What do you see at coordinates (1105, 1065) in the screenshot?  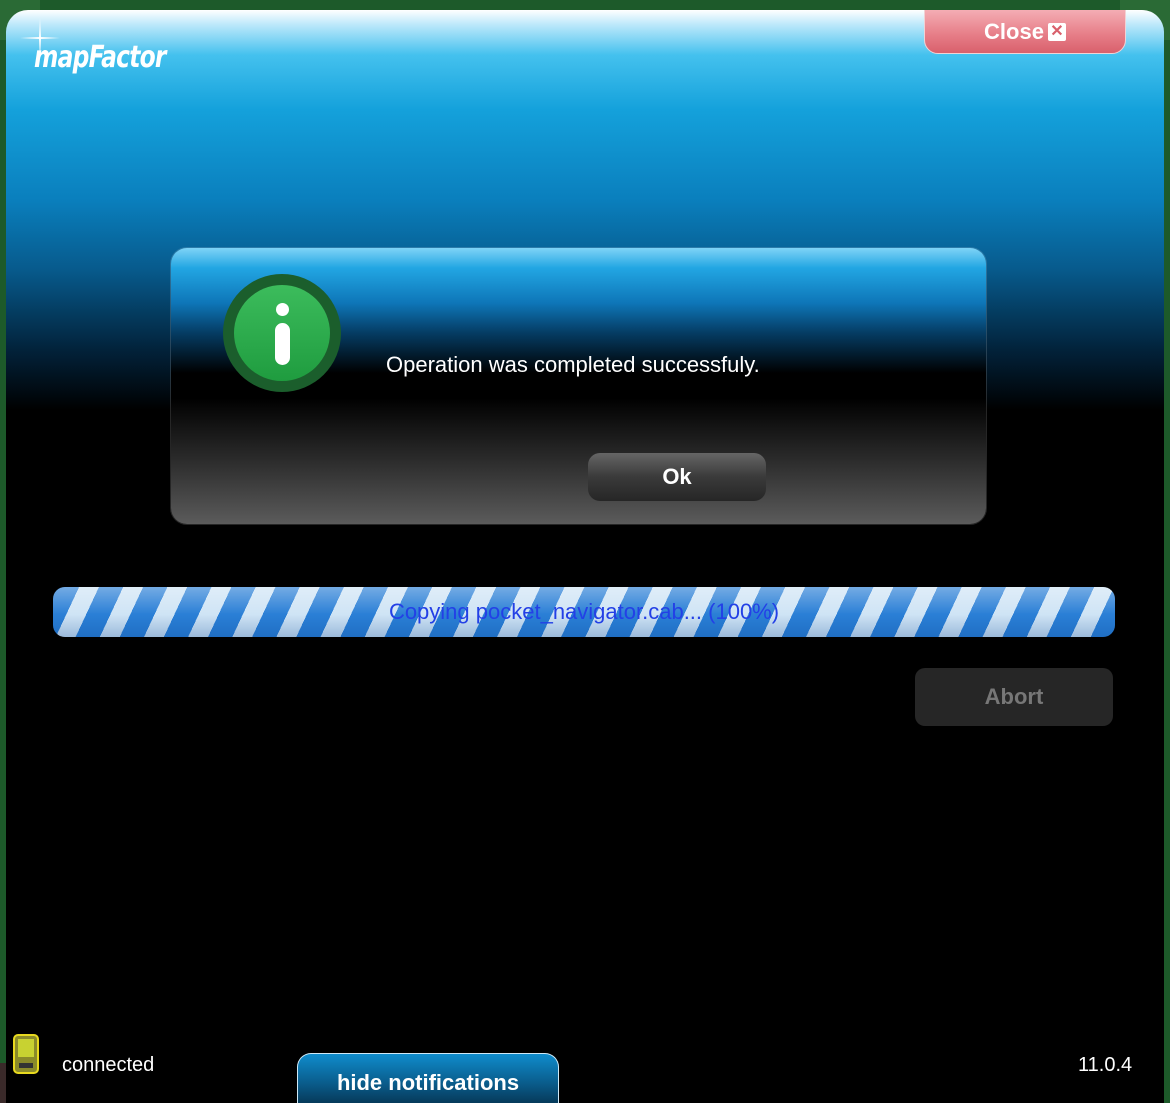 I see `version-label: 11.0.4` at bounding box center [1105, 1065].